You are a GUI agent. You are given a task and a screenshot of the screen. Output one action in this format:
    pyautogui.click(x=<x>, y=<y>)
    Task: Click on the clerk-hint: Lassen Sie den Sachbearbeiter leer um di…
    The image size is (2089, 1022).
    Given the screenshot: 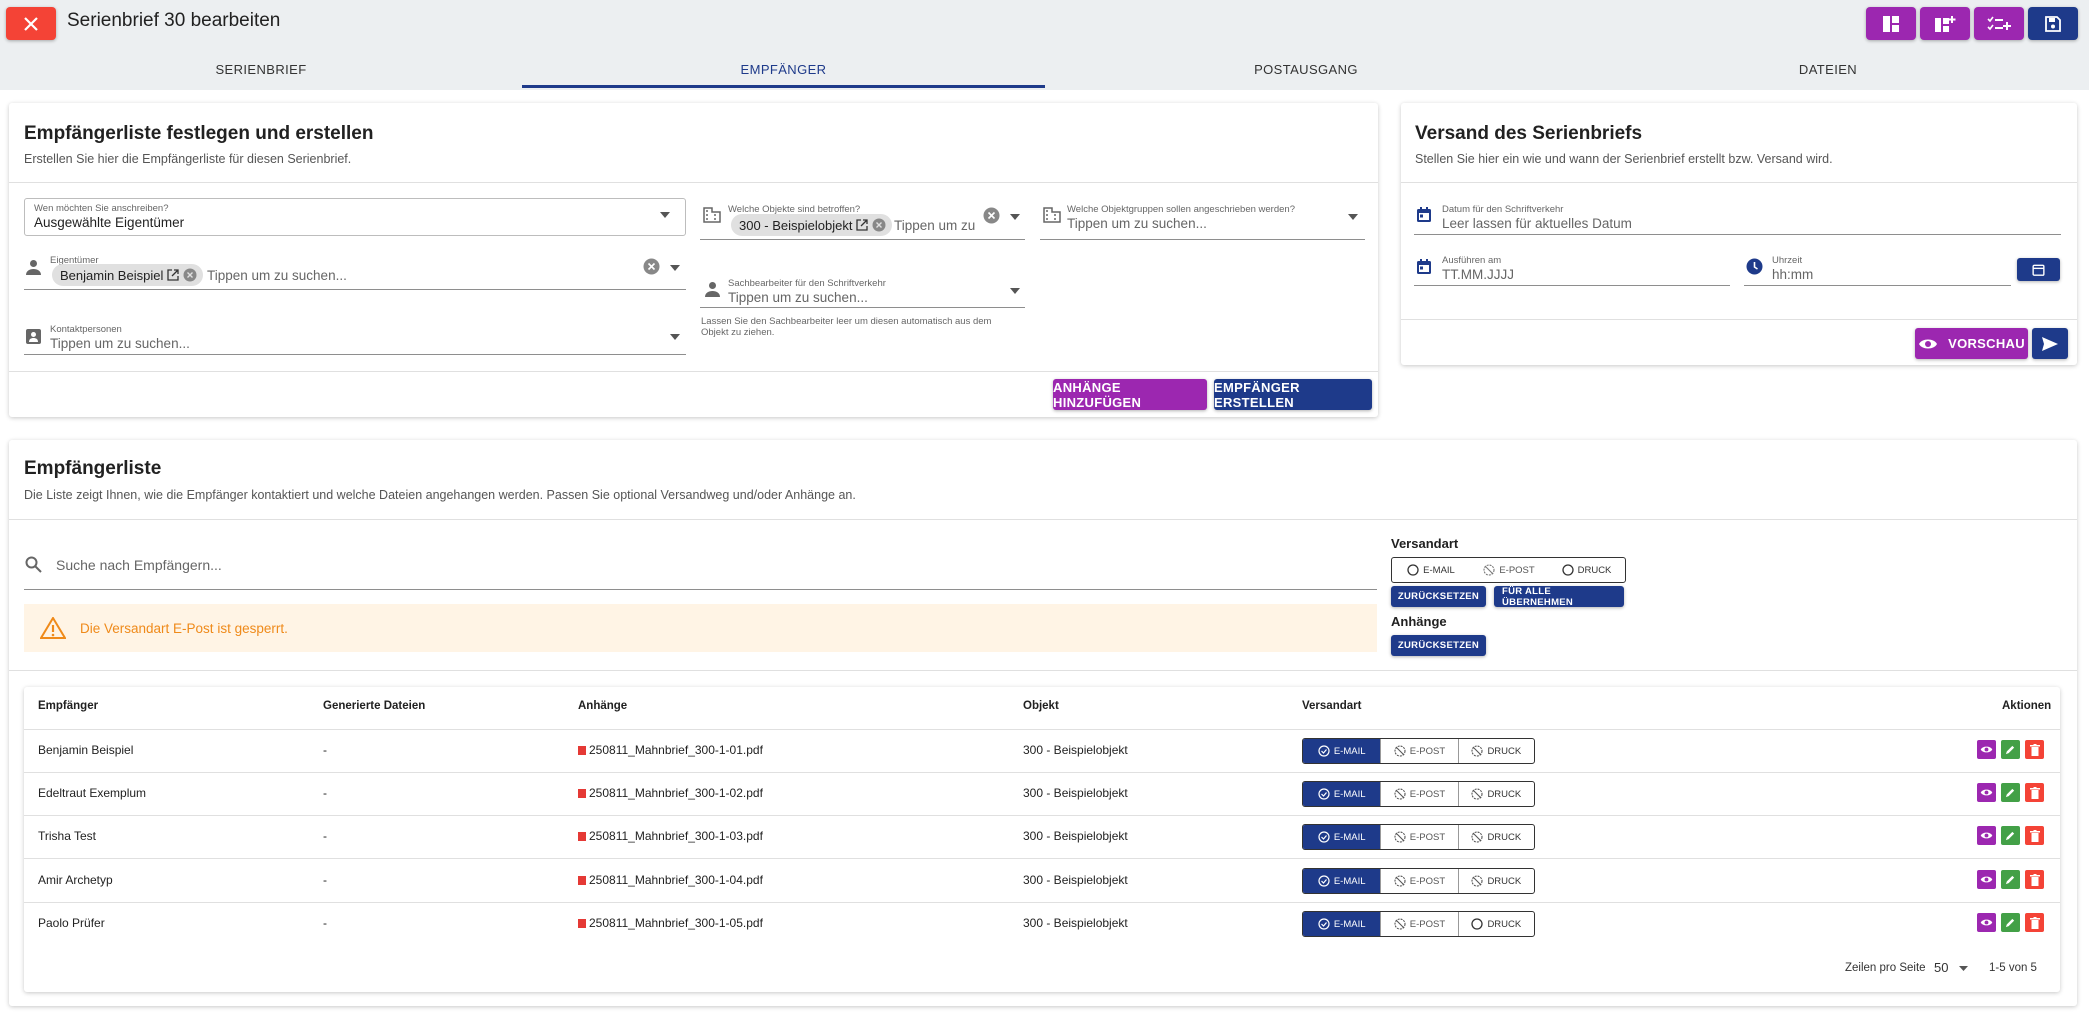 What is the action you would take?
    pyautogui.click(x=846, y=327)
    